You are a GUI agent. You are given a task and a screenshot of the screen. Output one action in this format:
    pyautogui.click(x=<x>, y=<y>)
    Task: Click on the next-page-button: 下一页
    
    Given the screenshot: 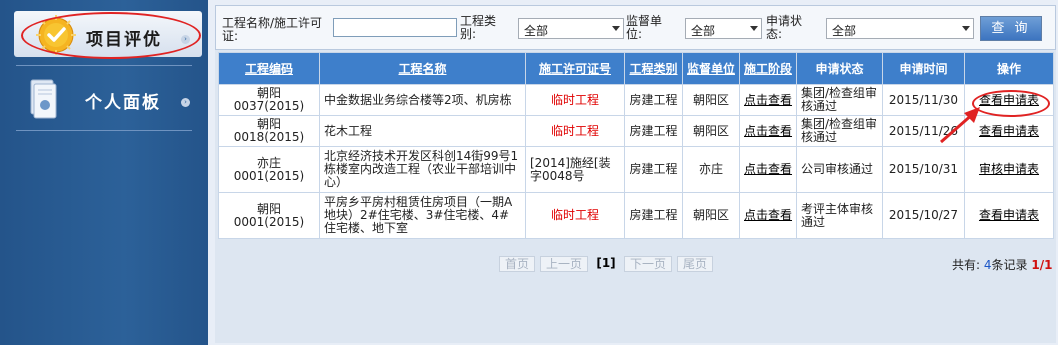 What is the action you would take?
    pyautogui.click(x=648, y=264)
    